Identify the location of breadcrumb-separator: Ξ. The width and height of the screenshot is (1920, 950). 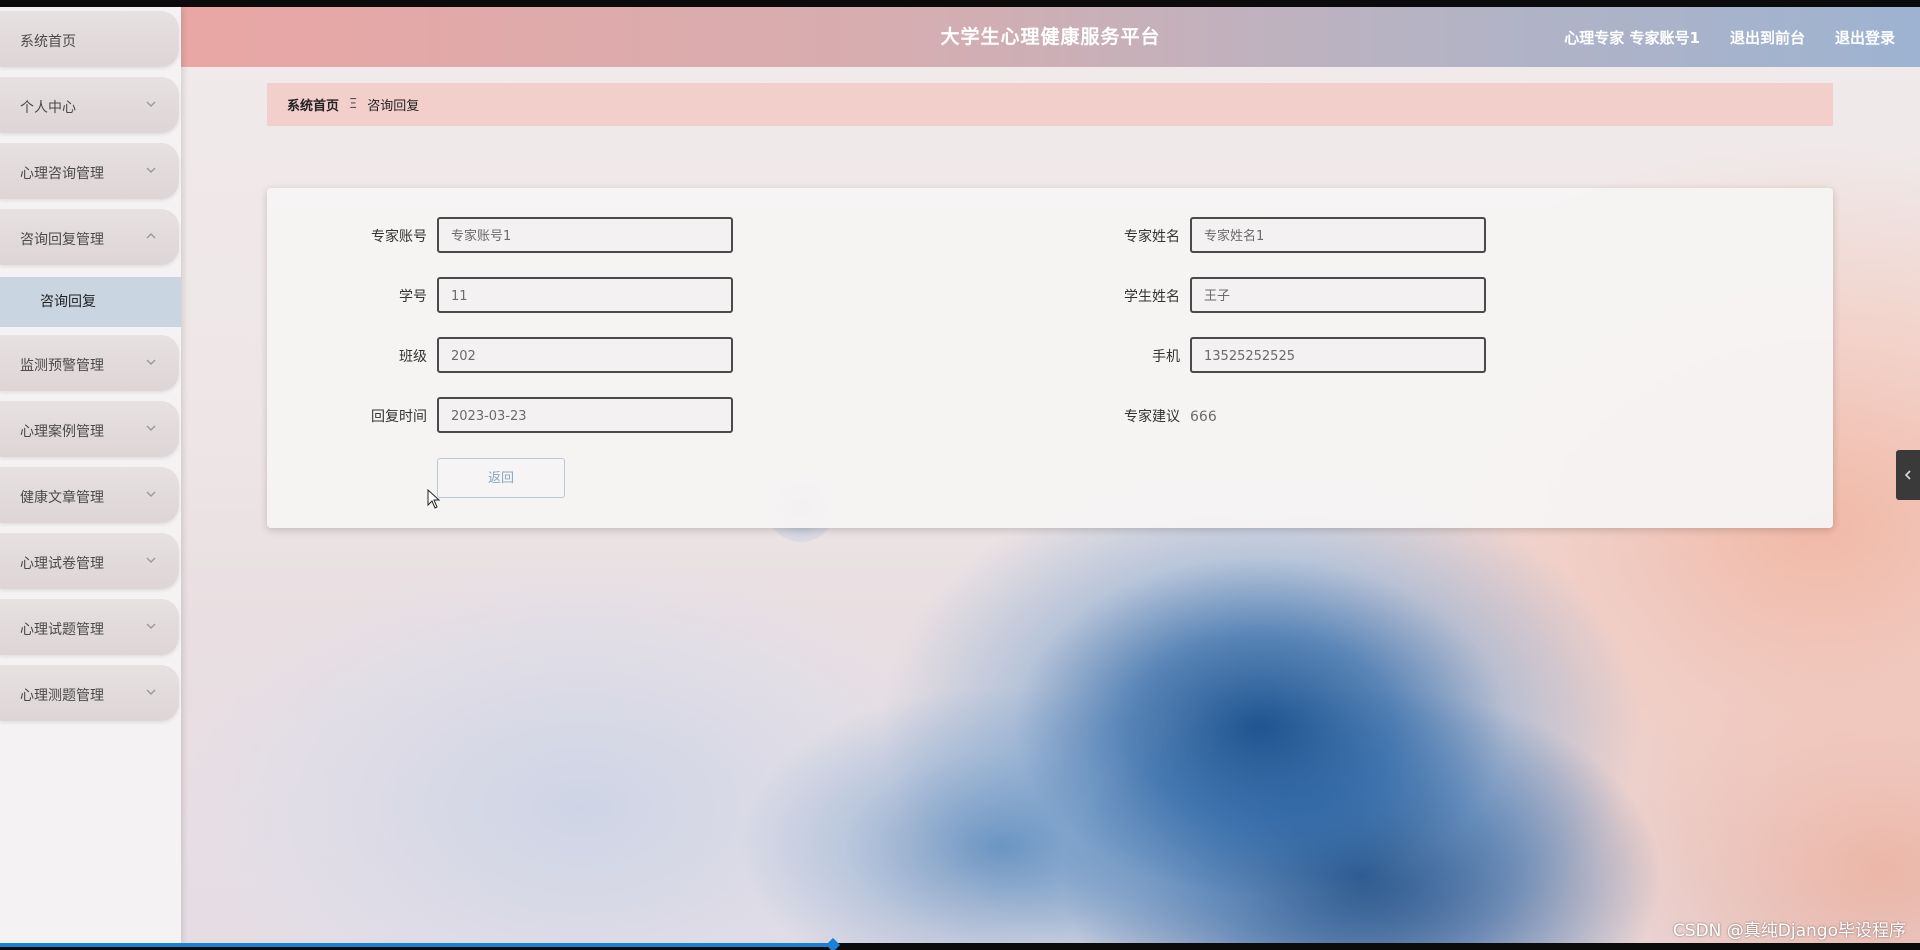
(353, 104).